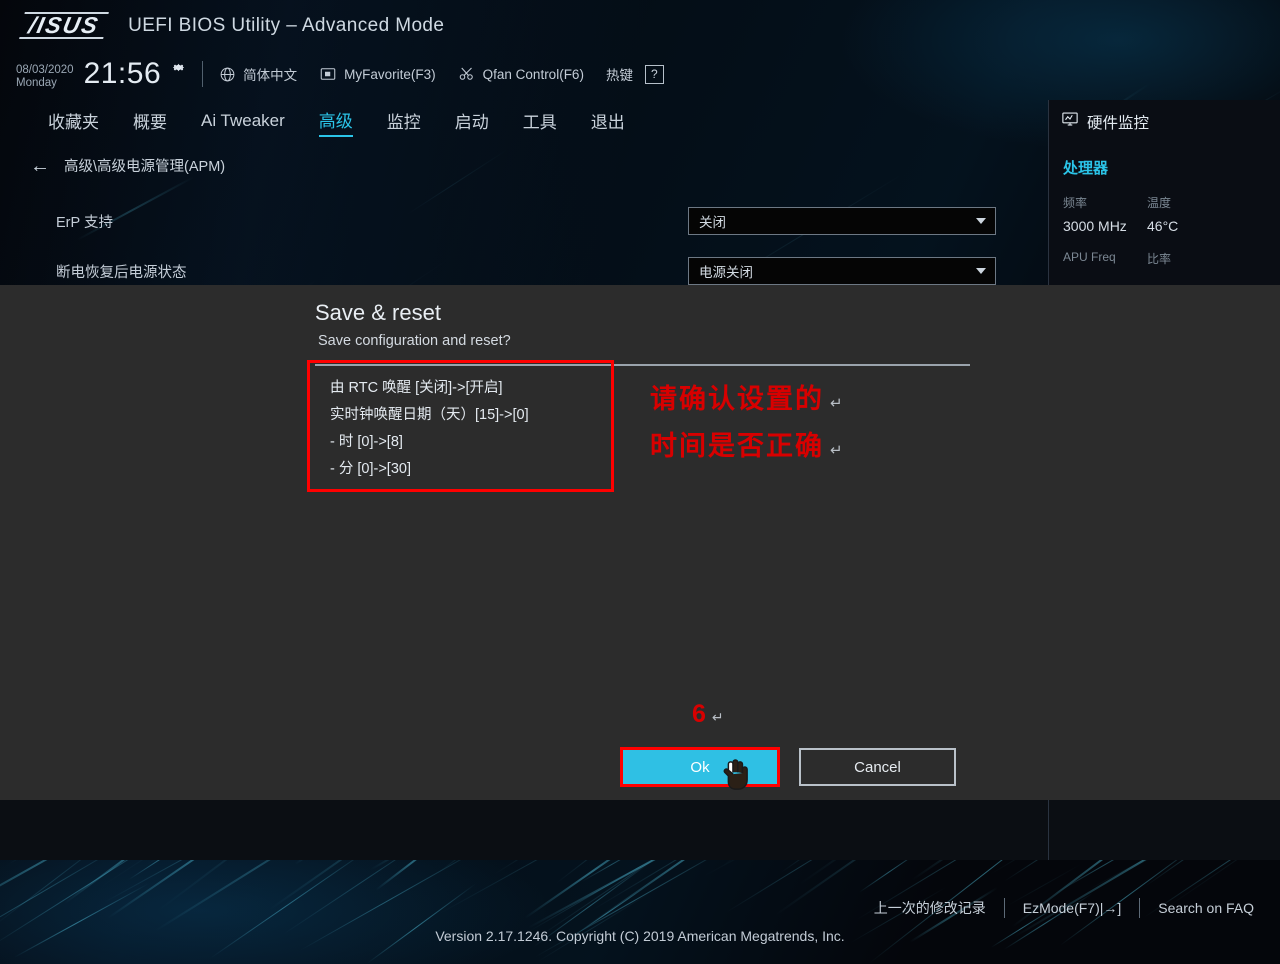  What do you see at coordinates (286, 25) in the screenshot?
I see `page-title: UEFI BIOS Utility – Advanced Mode` at bounding box center [286, 25].